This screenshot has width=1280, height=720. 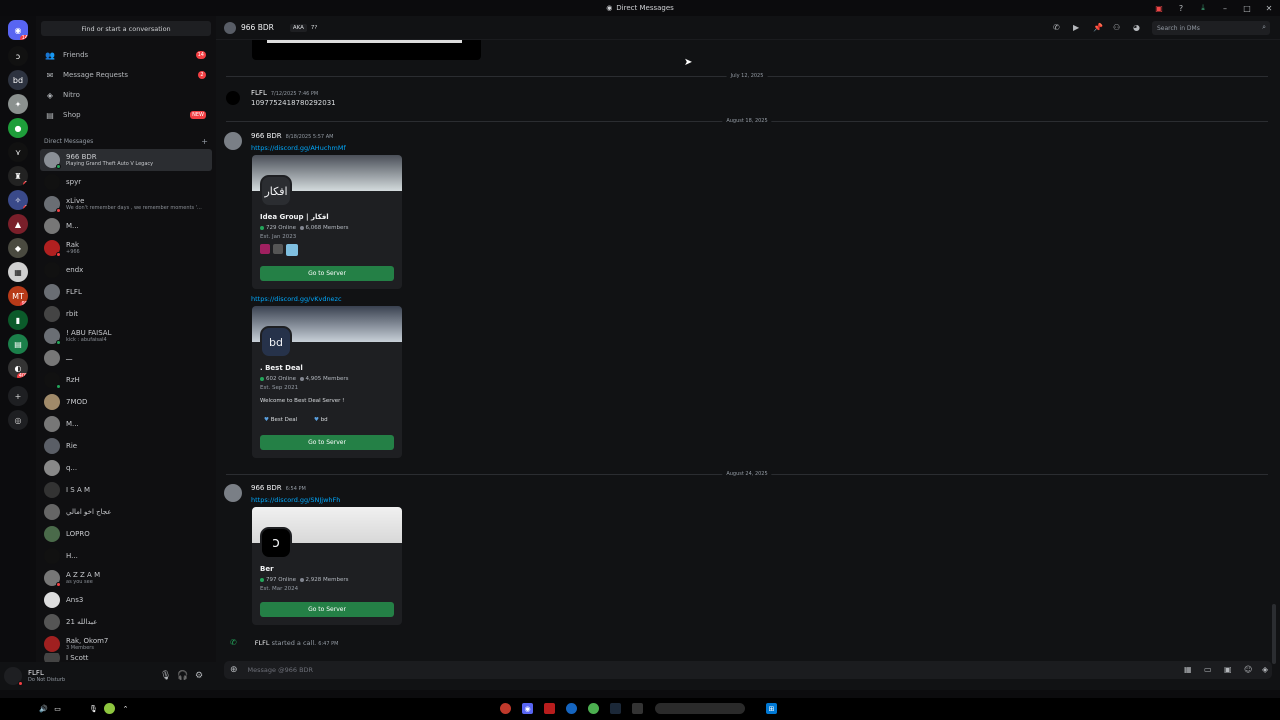 What do you see at coordinates (18, 224) in the screenshot?
I see `server-icon: ▲` at bounding box center [18, 224].